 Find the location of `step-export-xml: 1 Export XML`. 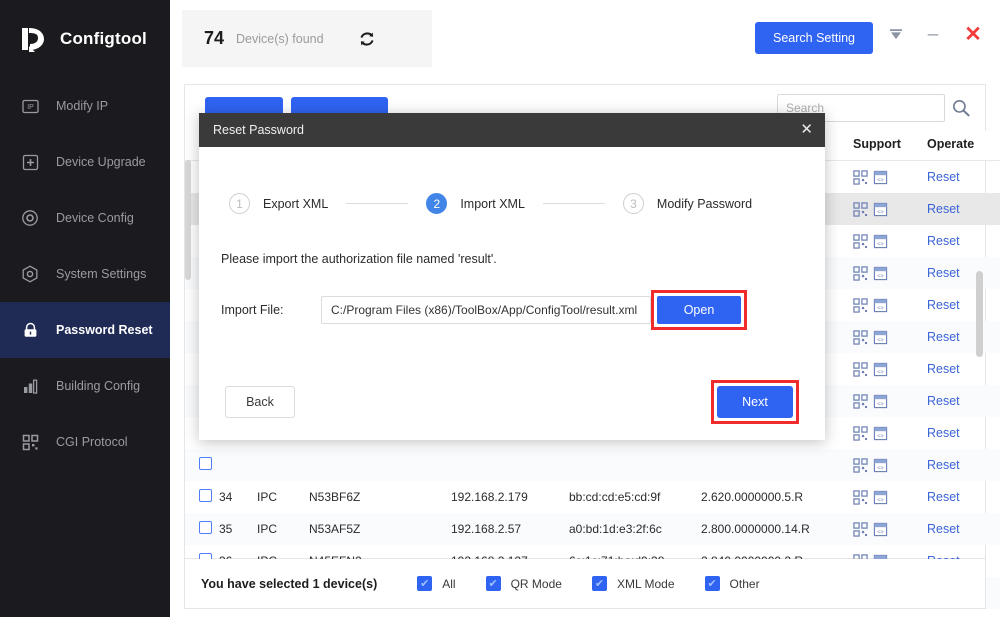

step-export-xml: 1 Export XML is located at coordinates (278, 203).